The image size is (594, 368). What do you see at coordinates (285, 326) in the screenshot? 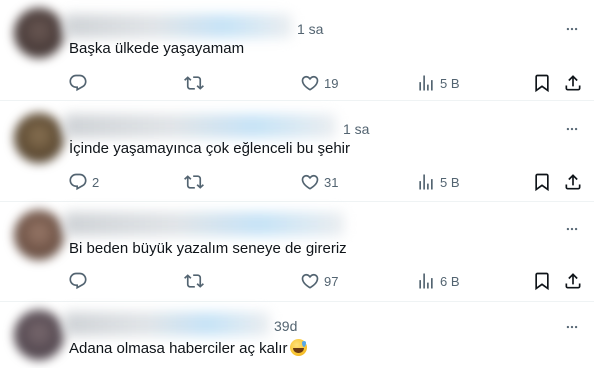
I see `tweet-timestamp: 39d` at bounding box center [285, 326].